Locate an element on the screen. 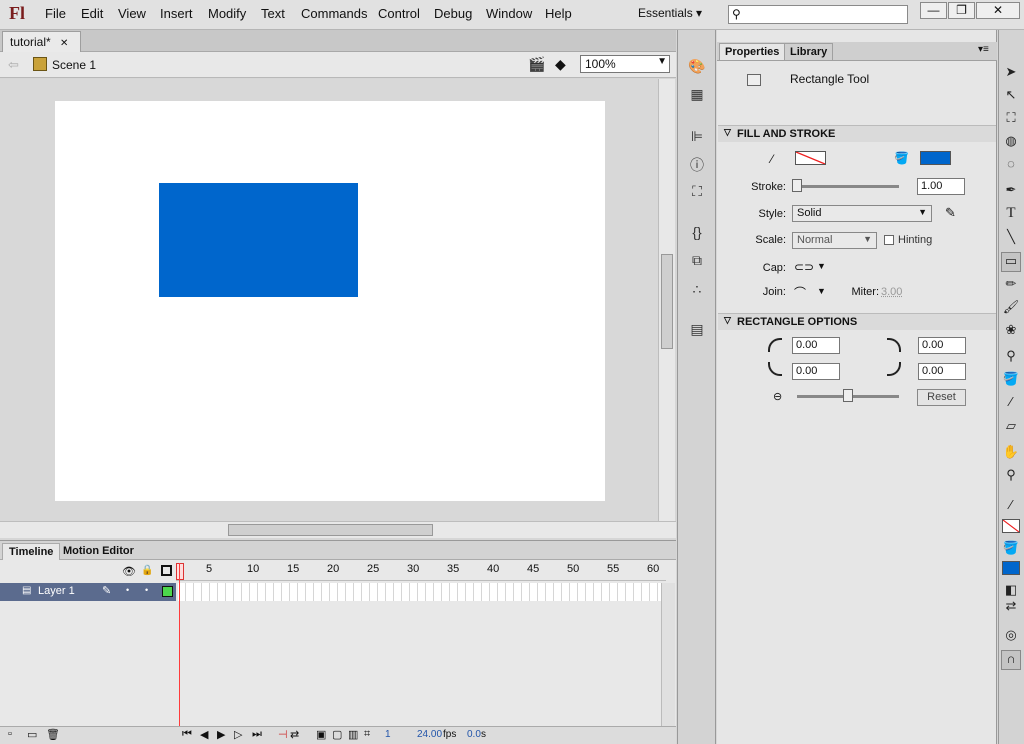 This screenshot has height=744, width=1024. fill-stroke-header: ▽ FILL AND STROKE is located at coordinates (857, 133).